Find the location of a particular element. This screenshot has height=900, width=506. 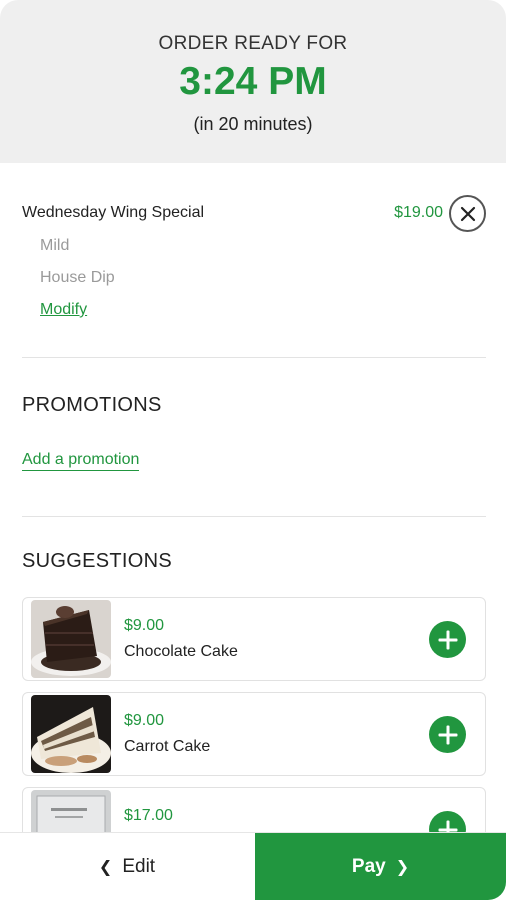

ready-time: 3:24 PM is located at coordinates (253, 81).